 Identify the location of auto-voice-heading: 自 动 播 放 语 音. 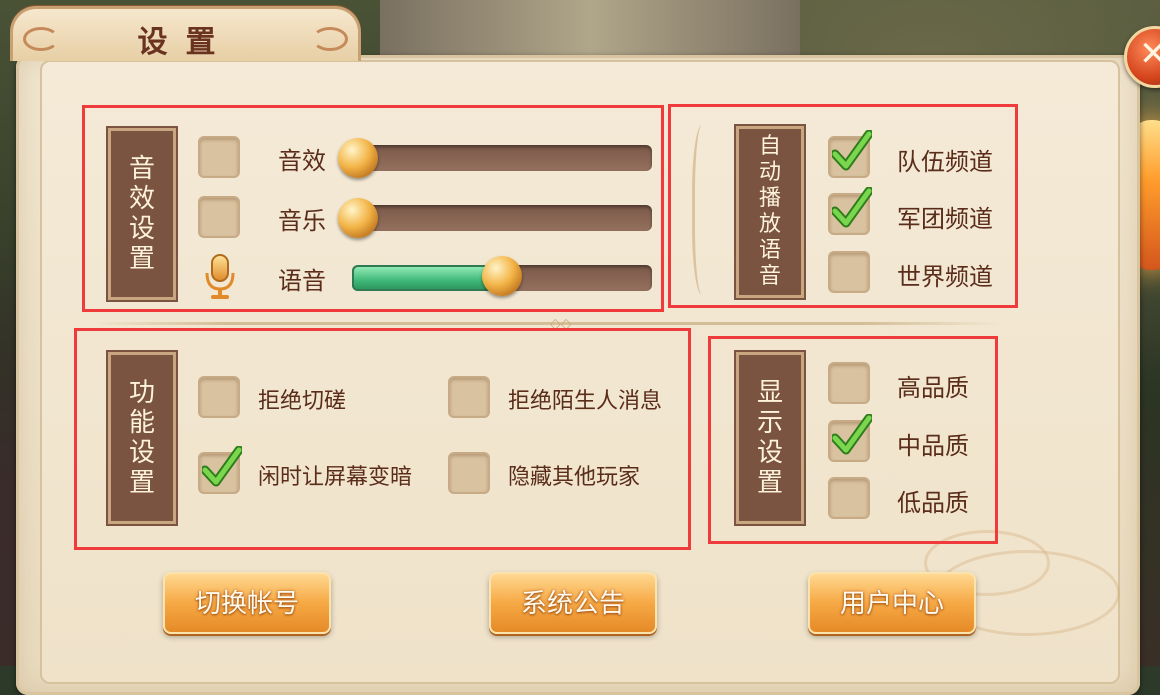
(770, 212).